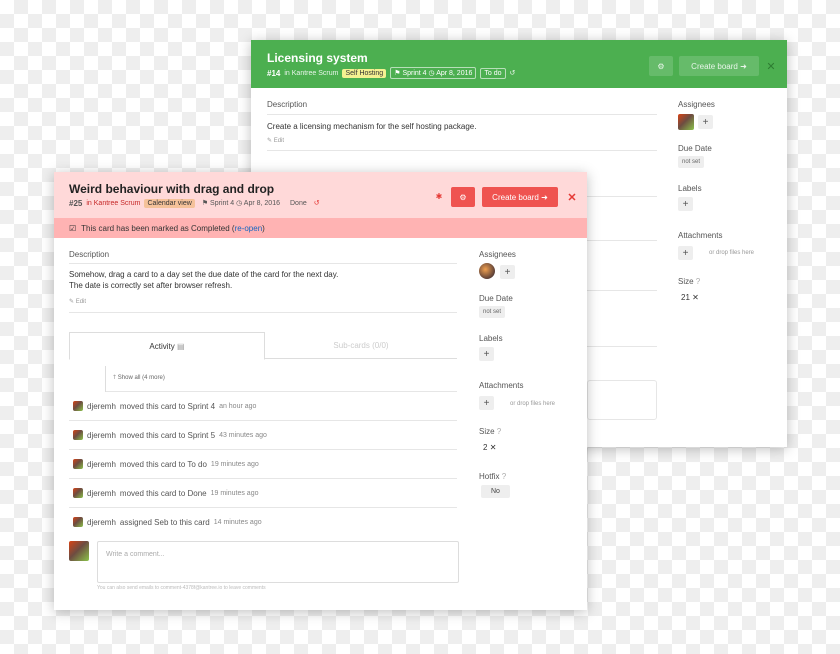 The height and width of the screenshot is (654, 840). I want to click on pencil-icon: ✎, so click(270, 141).